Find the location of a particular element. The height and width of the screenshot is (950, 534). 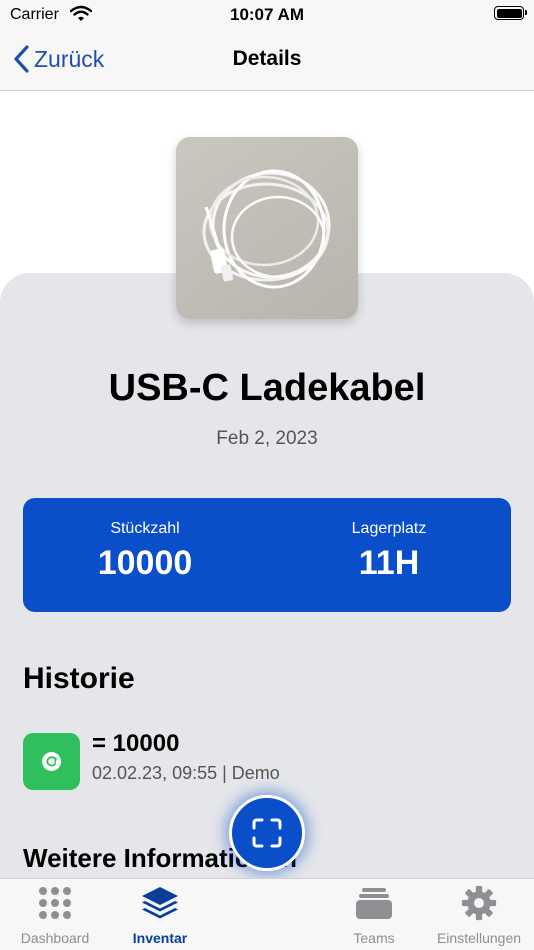

tab-dashboard: Dashboard is located at coordinates (55, 915).